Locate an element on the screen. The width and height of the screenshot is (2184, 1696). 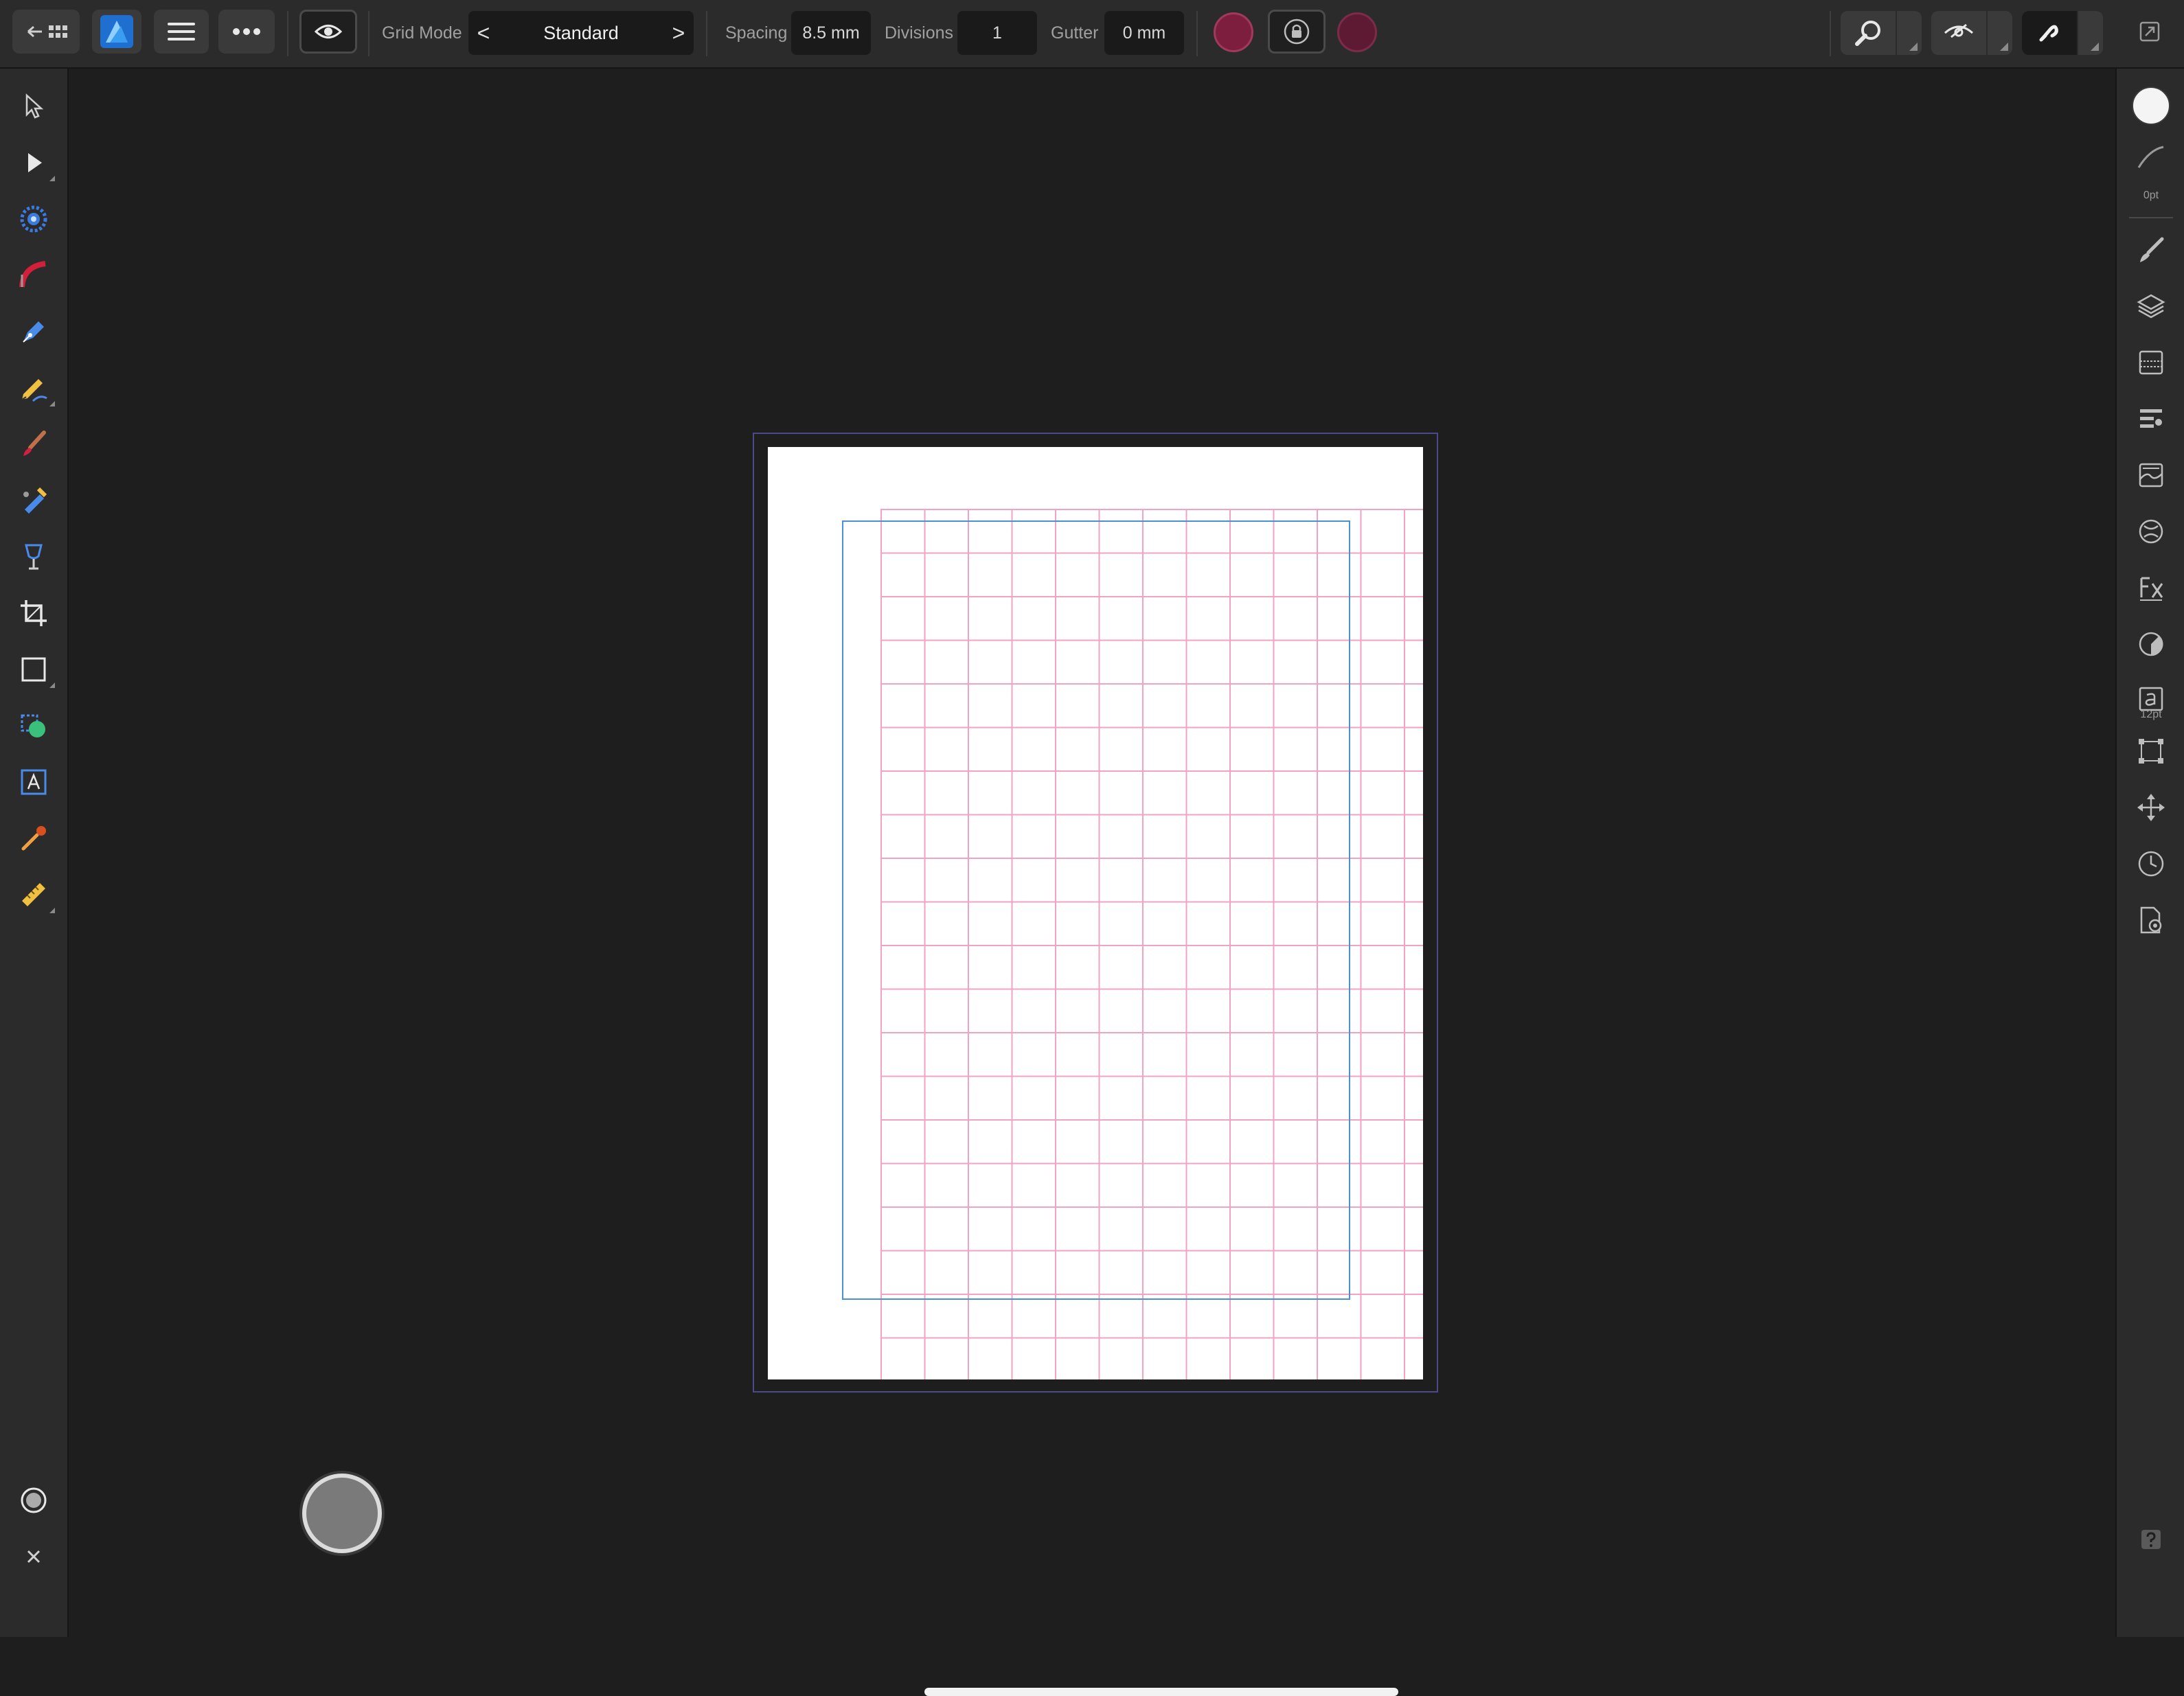
pen-brush-tool is located at coordinates (34, 275).